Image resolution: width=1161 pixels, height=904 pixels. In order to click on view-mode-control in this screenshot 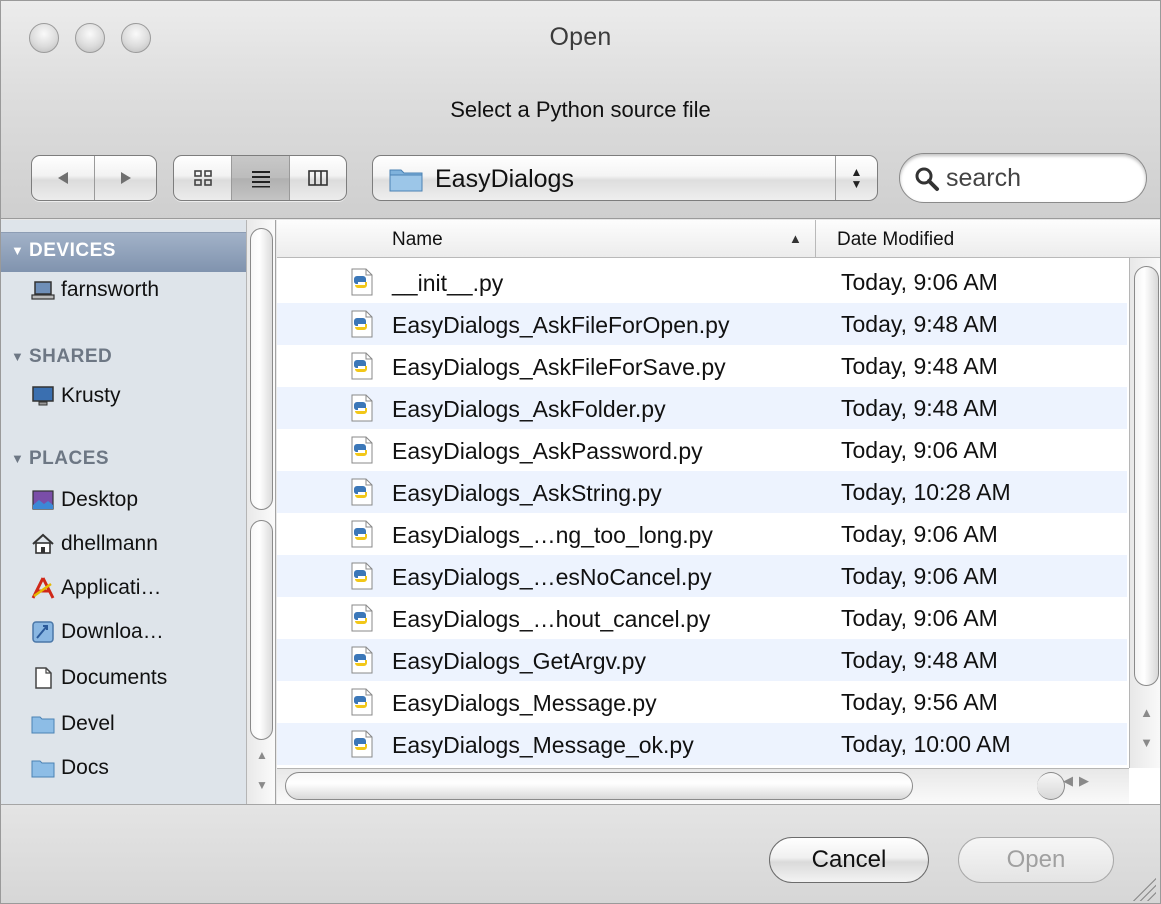, I will do `click(260, 178)`.